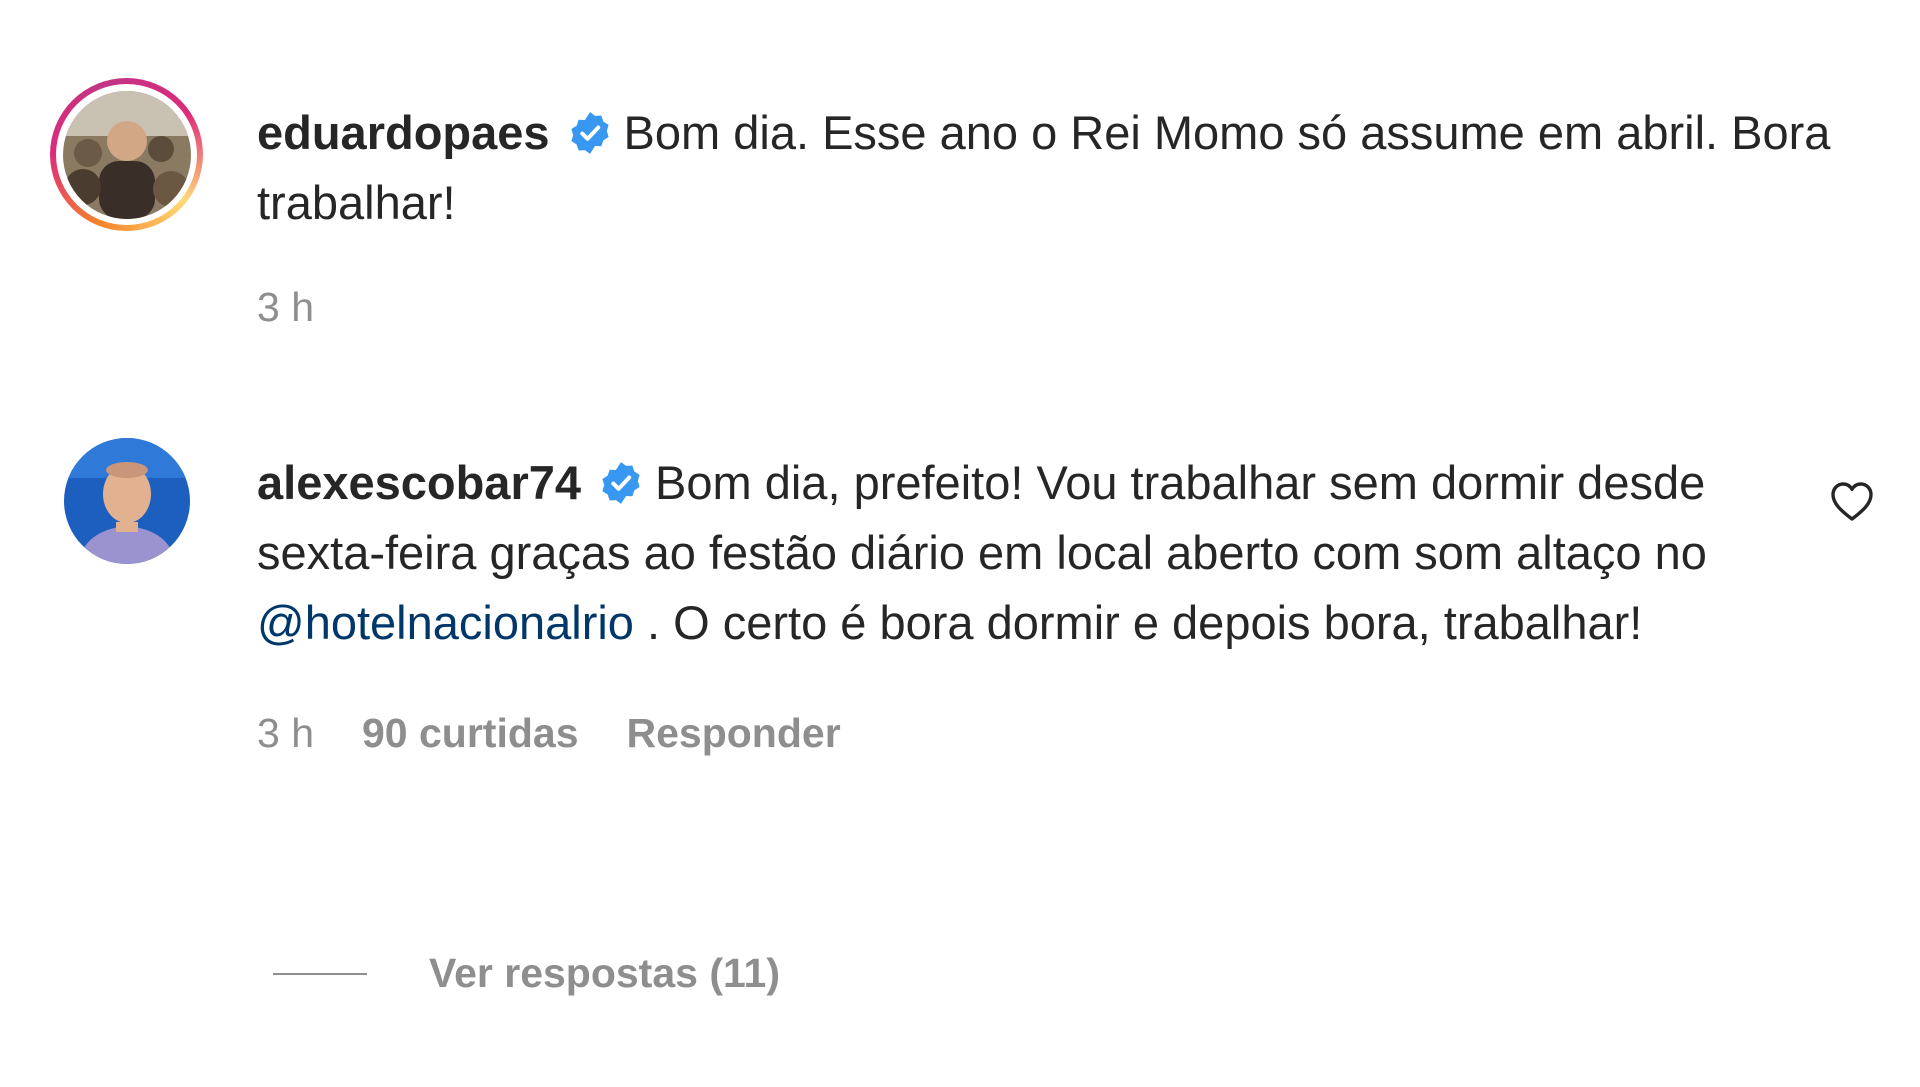  Describe the element at coordinates (445, 622) in the screenshot. I see `mention-link: @hotelnacionalrio` at that location.